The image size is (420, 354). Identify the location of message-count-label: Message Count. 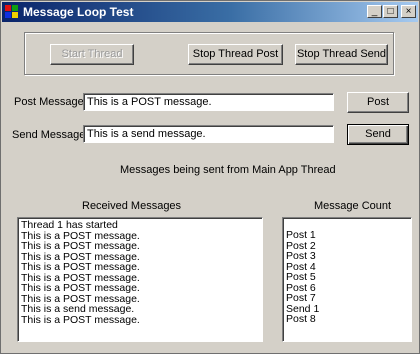
(353, 206).